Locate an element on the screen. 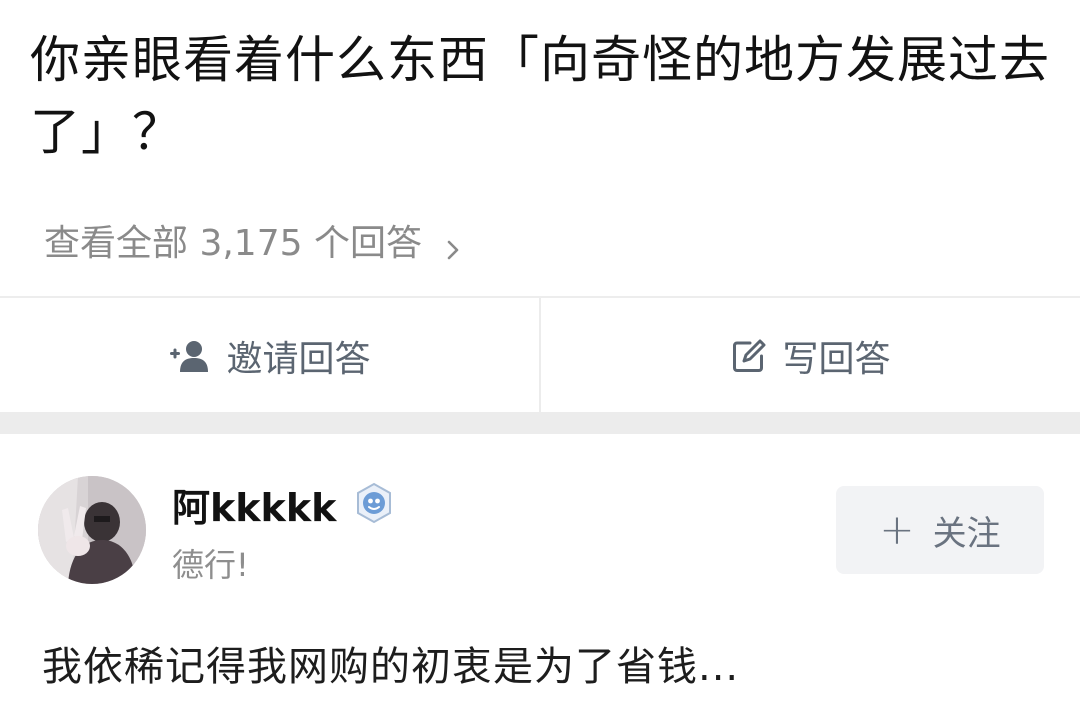 Image resolution: width=1080 pixels, height=725 pixels. write-answer-button: 写回答 is located at coordinates (810, 356).